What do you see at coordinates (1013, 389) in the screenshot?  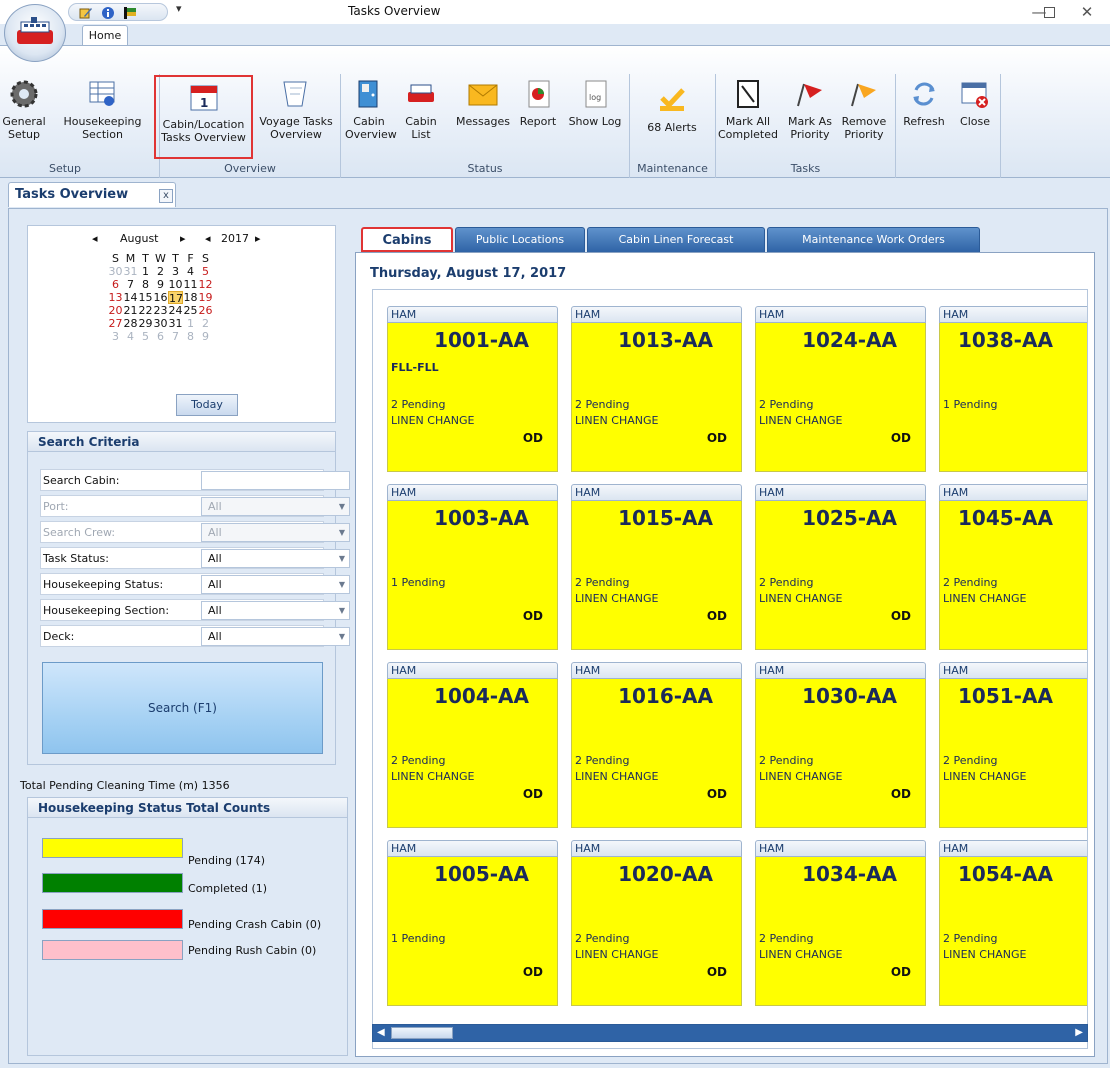 I see `cabin-card: HAM 1038-AA 1 Pending` at bounding box center [1013, 389].